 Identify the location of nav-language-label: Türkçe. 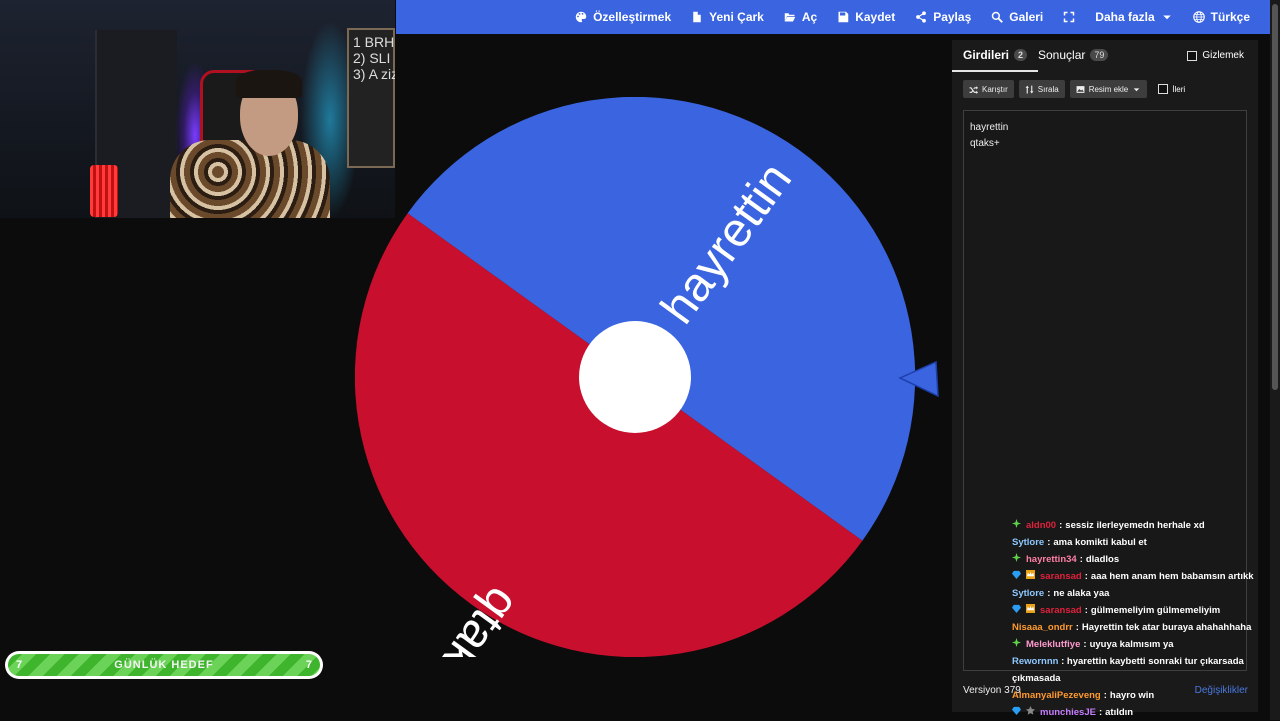
(1230, 17).